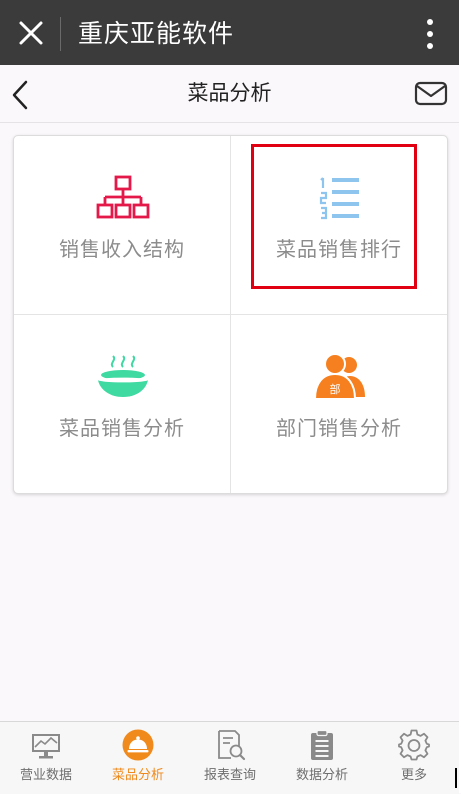  I want to click on mail-icon, so click(431, 94).